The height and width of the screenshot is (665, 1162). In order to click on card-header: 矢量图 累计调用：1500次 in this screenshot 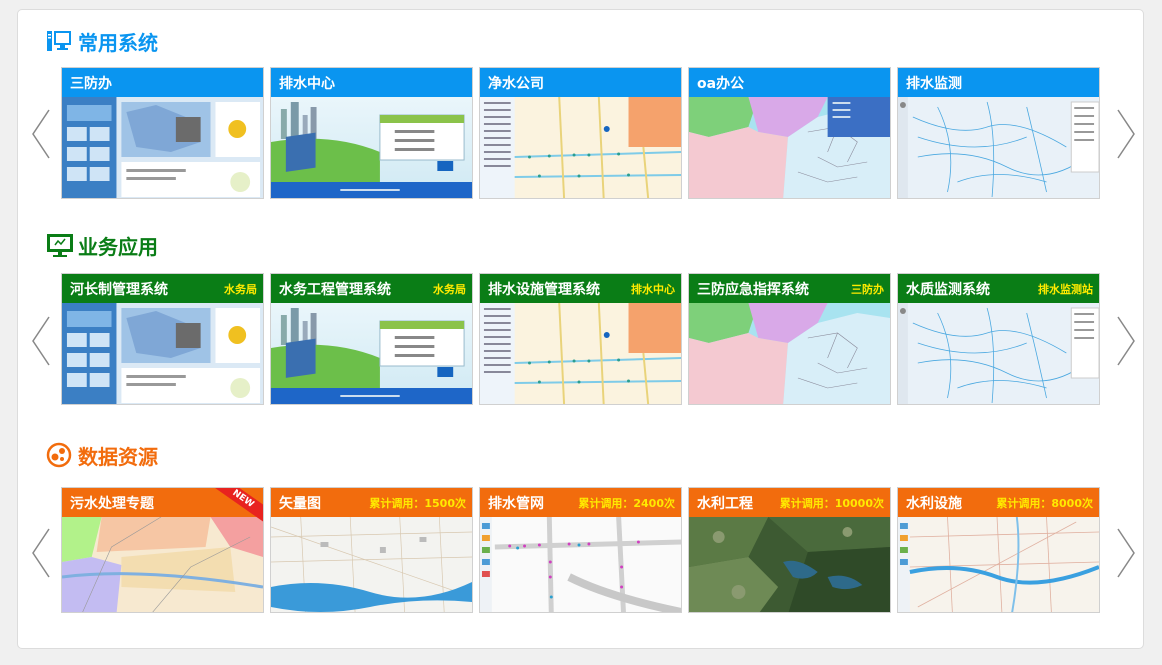, I will do `click(371, 502)`.